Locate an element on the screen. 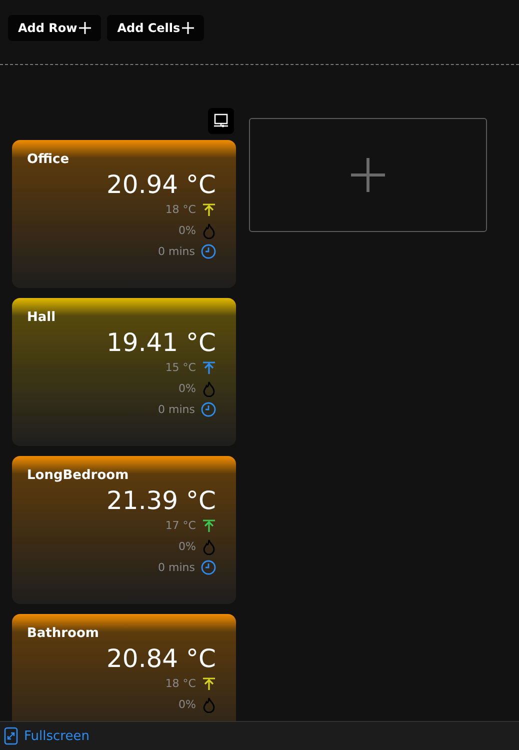  setpoint-value: 17 °C is located at coordinates (180, 525).